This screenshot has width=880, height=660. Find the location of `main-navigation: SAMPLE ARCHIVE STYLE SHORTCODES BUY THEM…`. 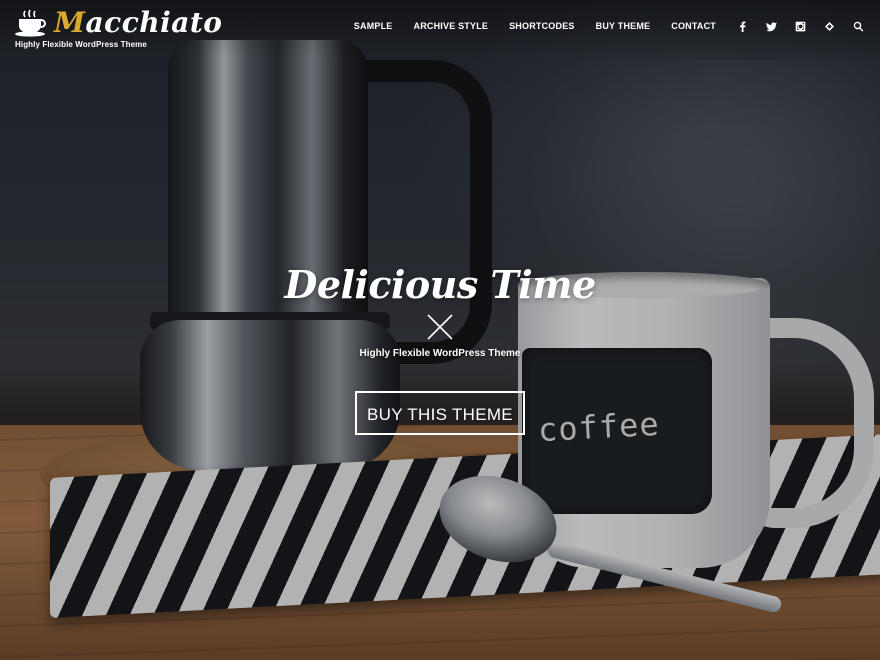

main-navigation: SAMPLE ARCHIVE STYLE SHORTCODES BUY THEM… is located at coordinates (599, 26).